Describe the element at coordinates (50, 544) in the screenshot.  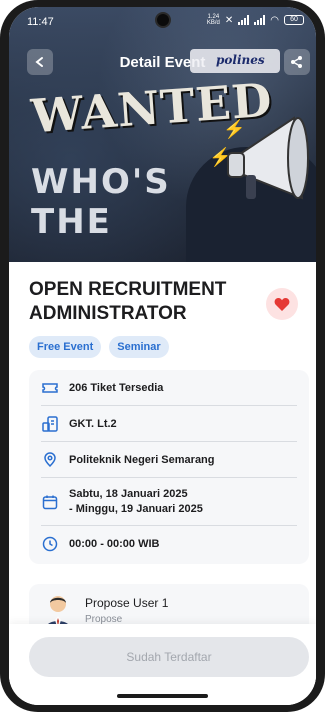
I see `clock-icon` at that location.